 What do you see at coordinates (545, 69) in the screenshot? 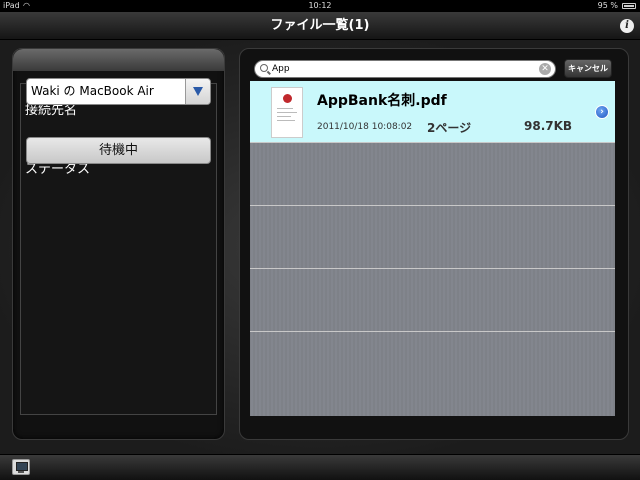
I see `clear-icon: ✕` at bounding box center [545, 69].